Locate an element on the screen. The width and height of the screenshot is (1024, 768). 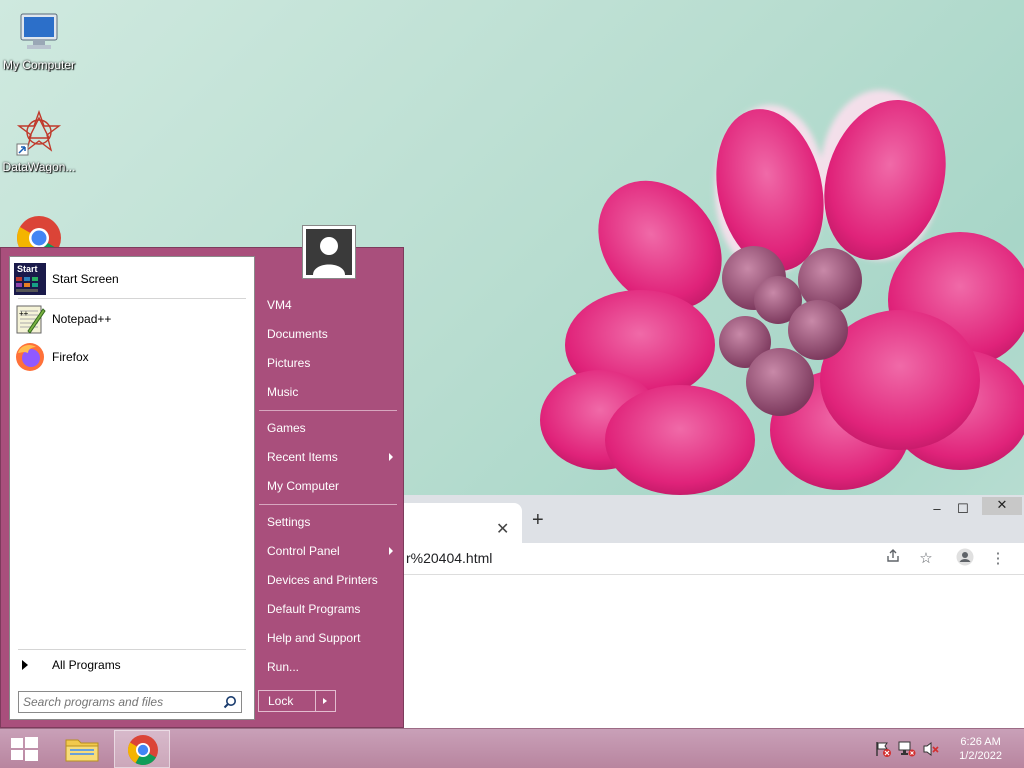
browser-toolbar: r%20404.html ☆ ⋮ is located at coordinates (713, 559).